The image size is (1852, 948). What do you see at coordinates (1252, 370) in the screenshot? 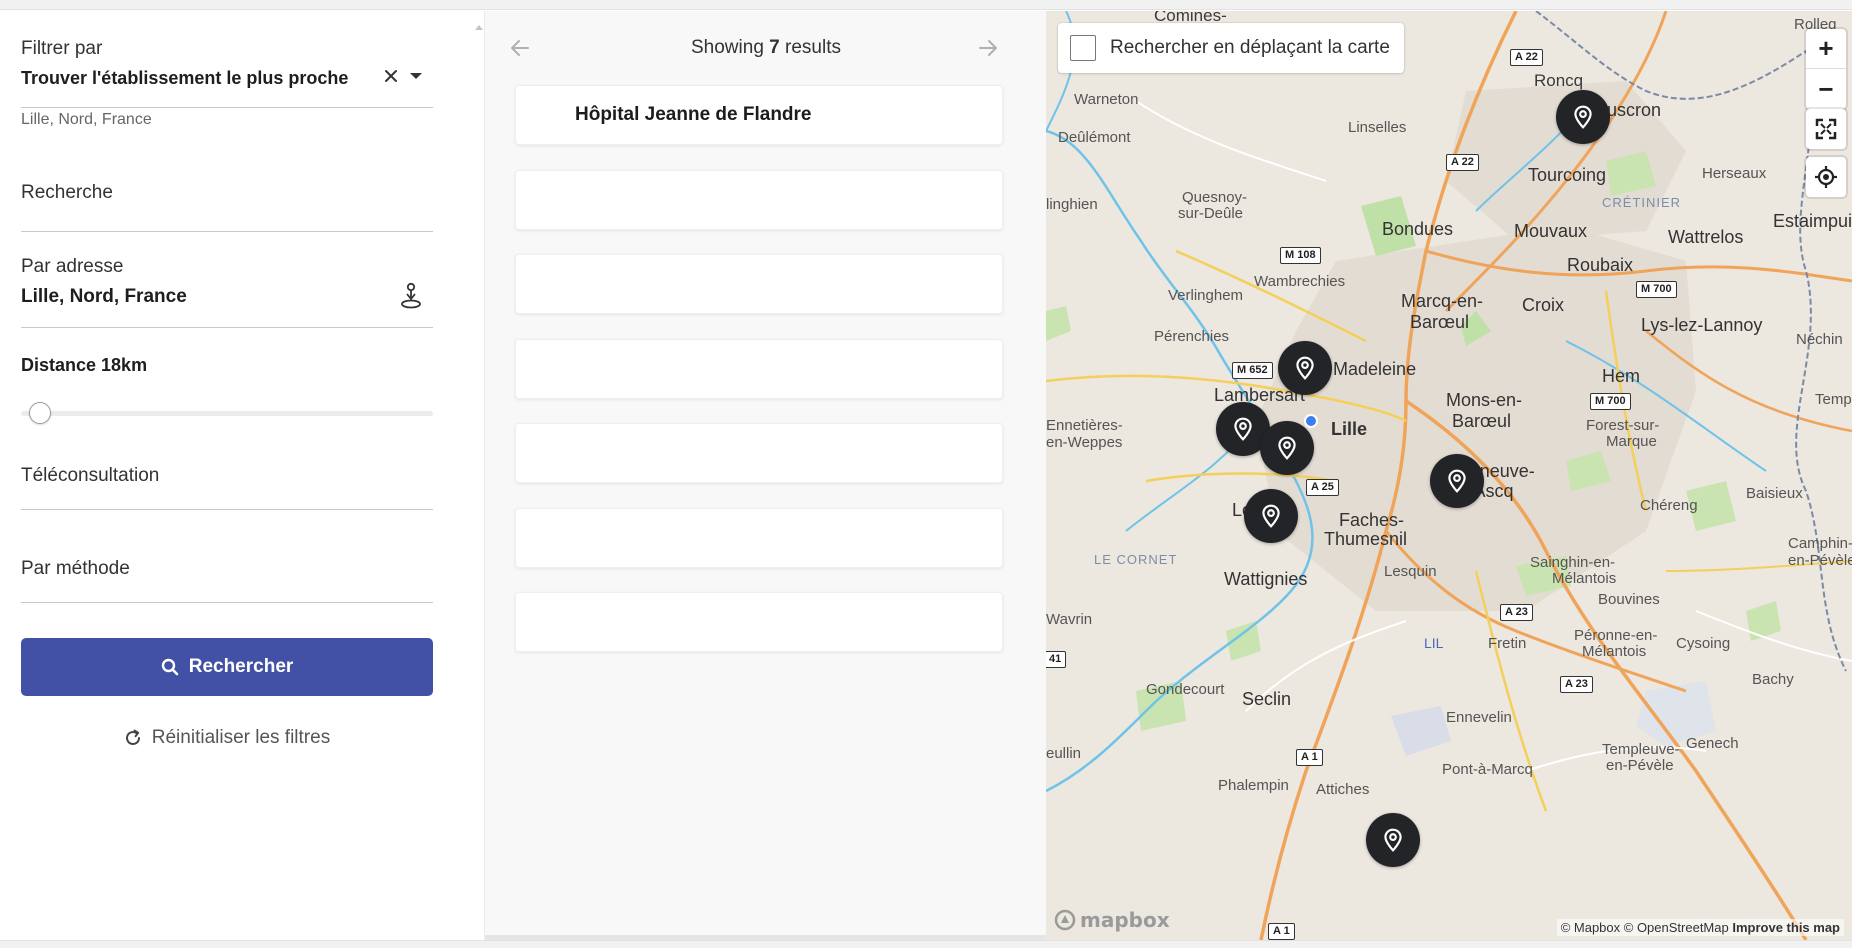
I see `road-badge: M 652` at bounding box center [1252, 370].